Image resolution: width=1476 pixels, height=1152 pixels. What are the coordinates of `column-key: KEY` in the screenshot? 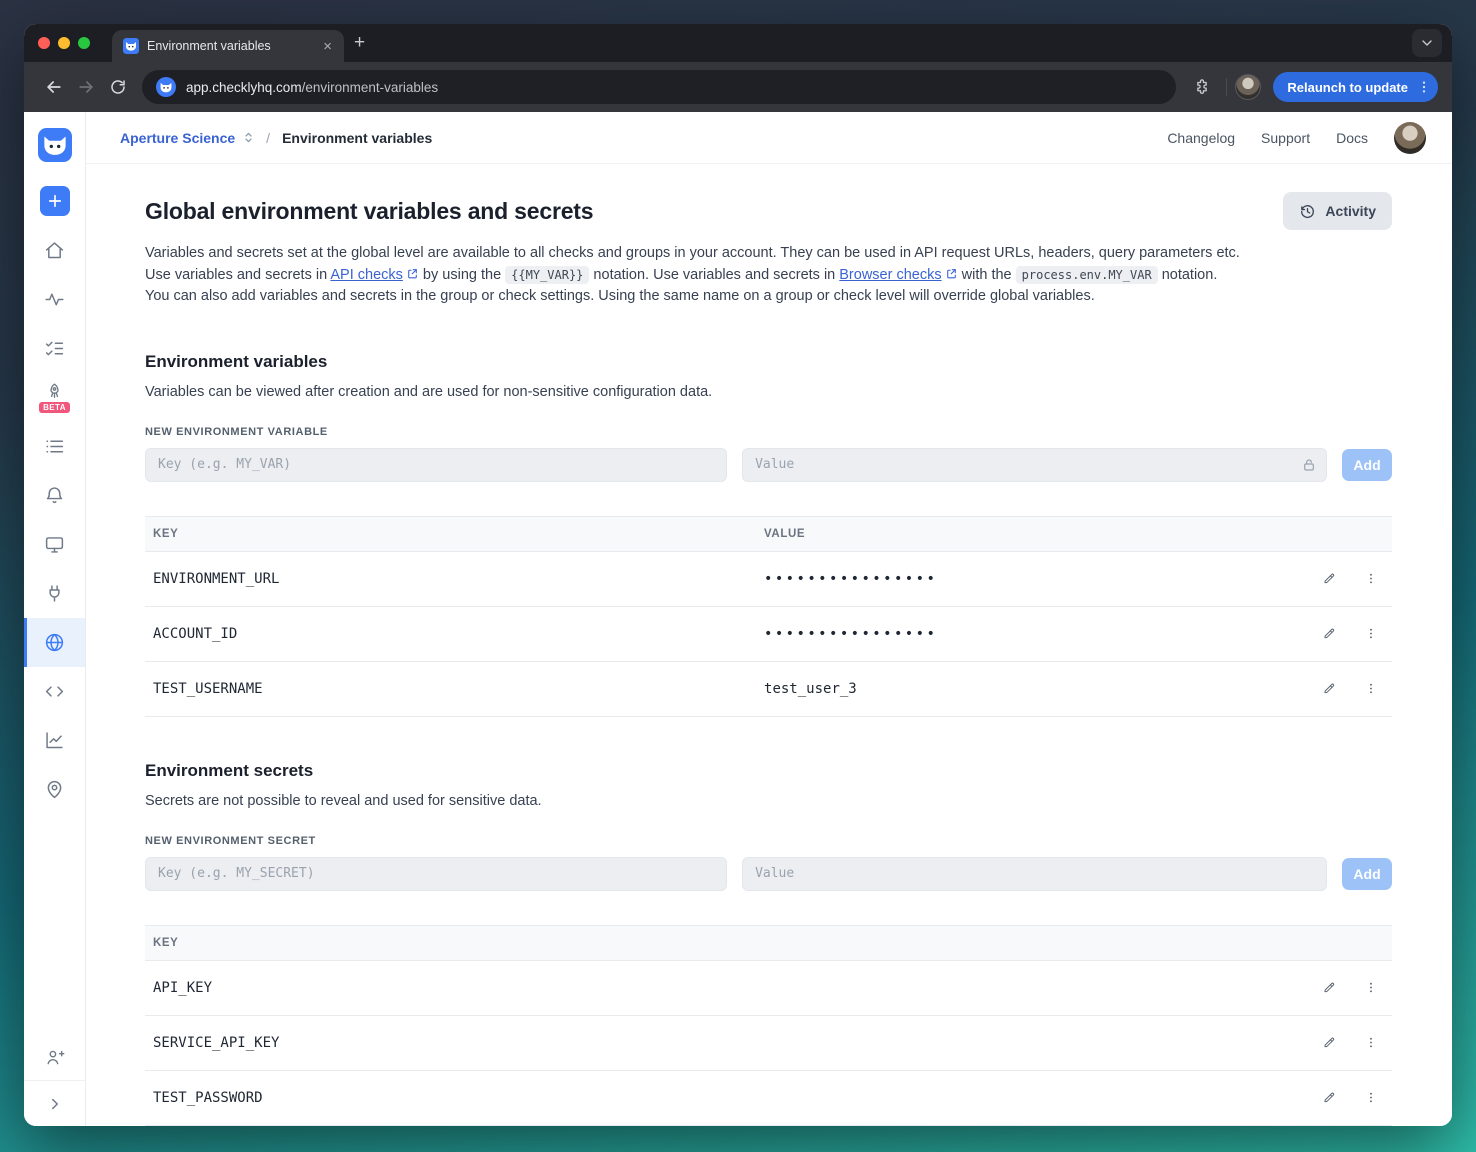 It's located at (725, 942).